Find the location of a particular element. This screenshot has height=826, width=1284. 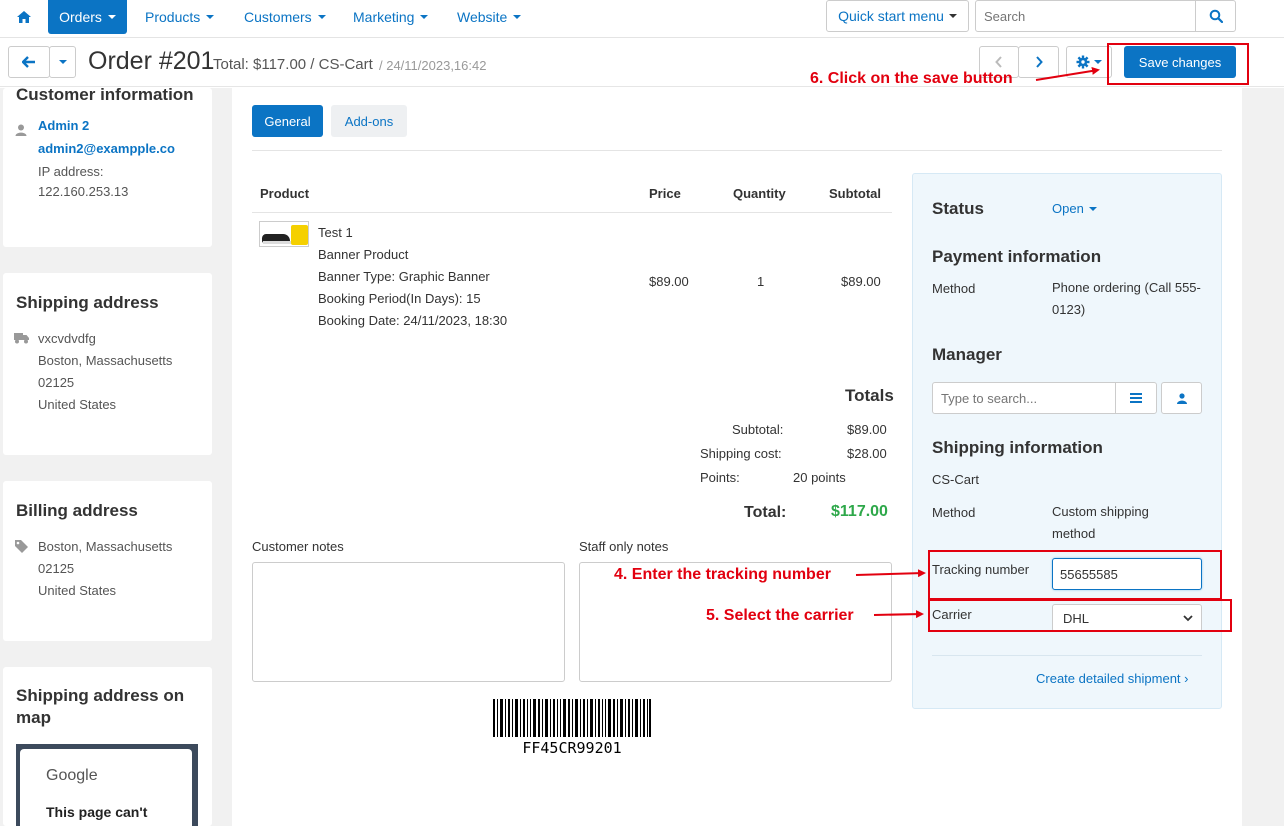

list-icon is located at coordinates (1136, 398).